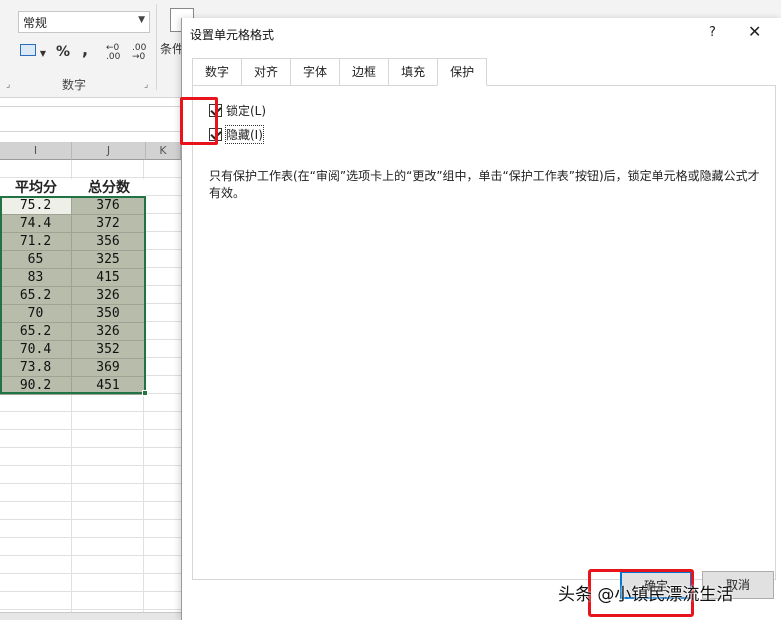 Image resolution: width=781 pixels, height=620 pixels. I want to click on locked-label: 锁定(L), so click(246, 110).